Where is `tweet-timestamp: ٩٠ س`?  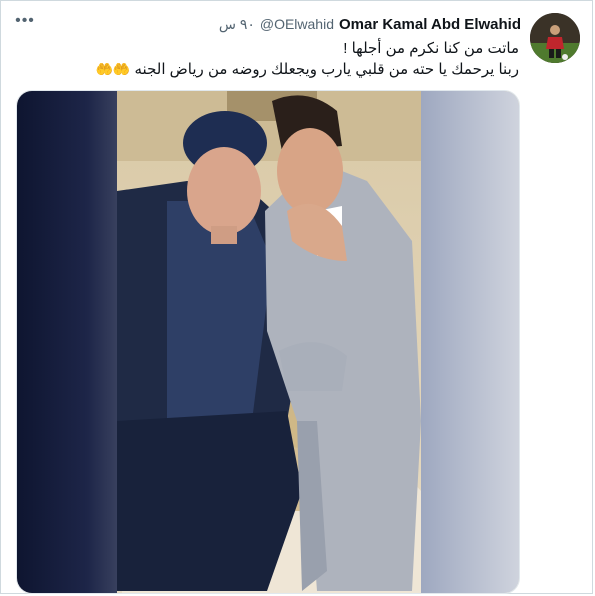 tweet-timestamp: ٩٠ س is located at coordinates (237, 24).